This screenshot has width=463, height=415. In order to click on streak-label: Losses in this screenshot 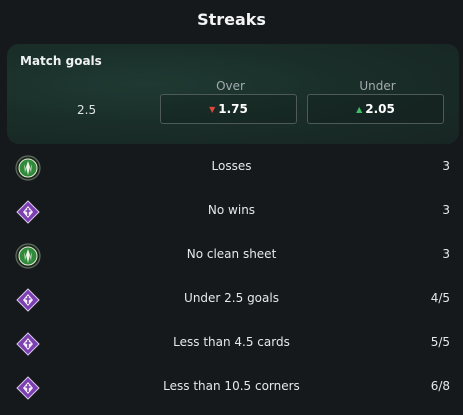, I will do `click(231, 166)`.